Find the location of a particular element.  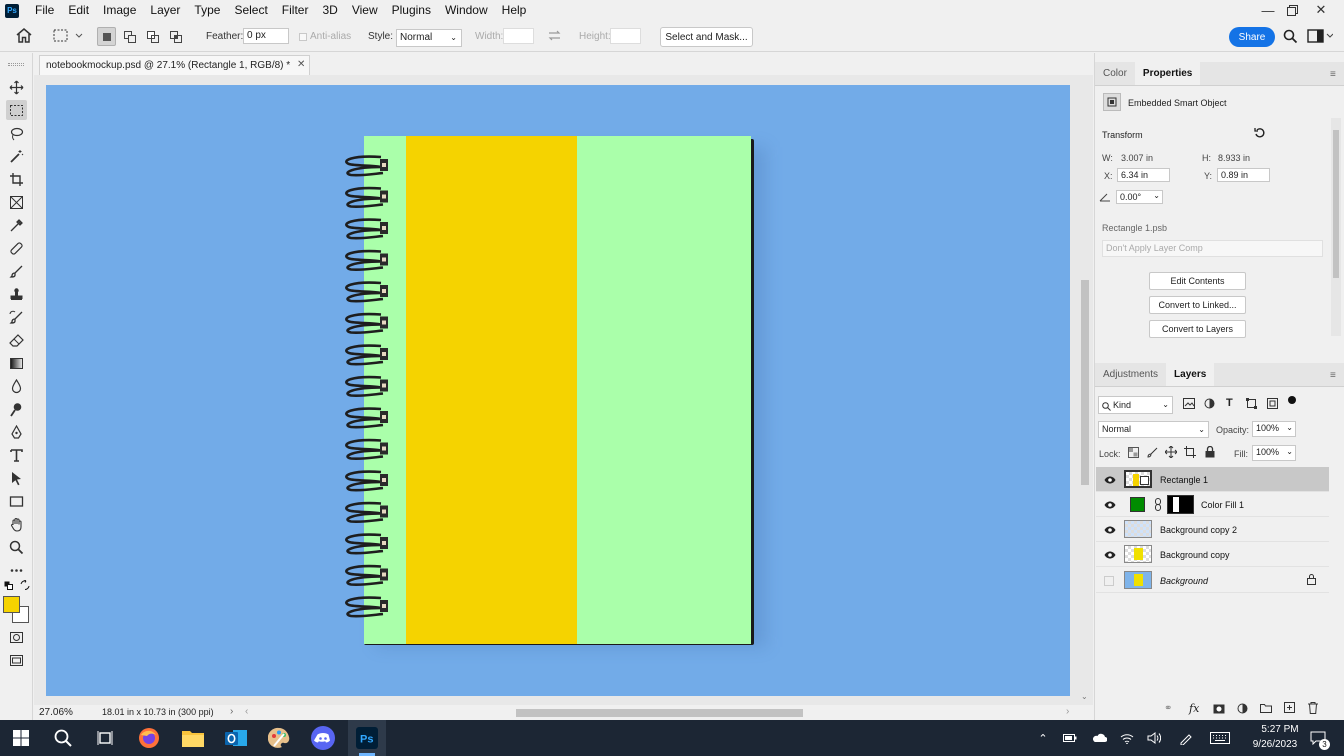

scroll-down-icon: ⌄ is located at coordinates (1084, 696).